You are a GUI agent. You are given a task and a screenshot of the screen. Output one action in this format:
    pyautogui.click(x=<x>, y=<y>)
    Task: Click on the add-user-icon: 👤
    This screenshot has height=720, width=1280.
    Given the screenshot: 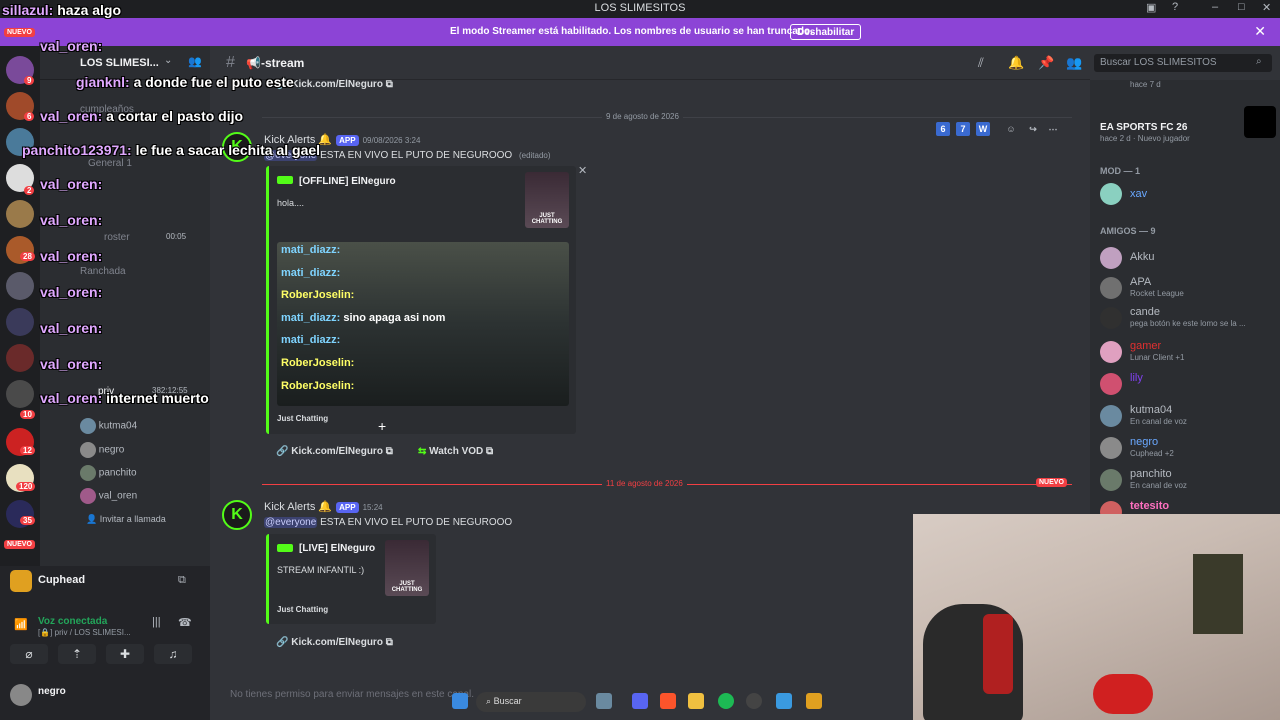 What is the action you would take?
    pyautogui.click(x=92, y=519)
    